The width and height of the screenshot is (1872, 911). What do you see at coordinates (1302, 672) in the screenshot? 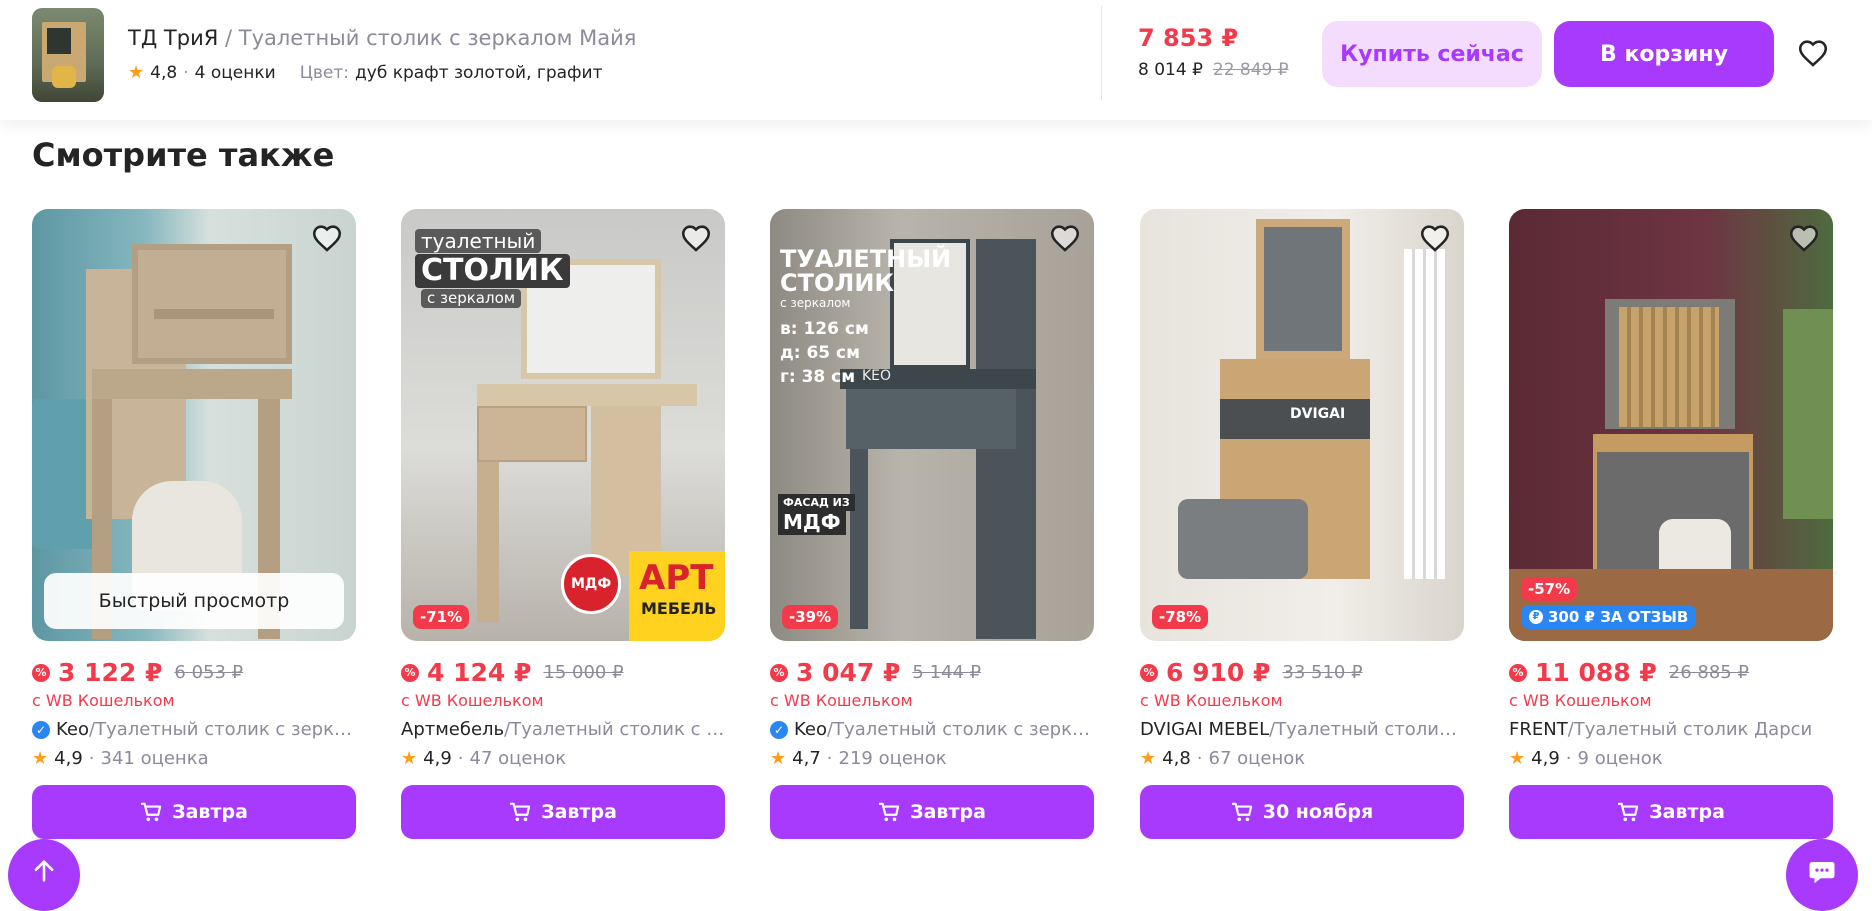
I see `price-line: 6 910 ₽ 33 510 ₽` at bounding box center [1302, 672].